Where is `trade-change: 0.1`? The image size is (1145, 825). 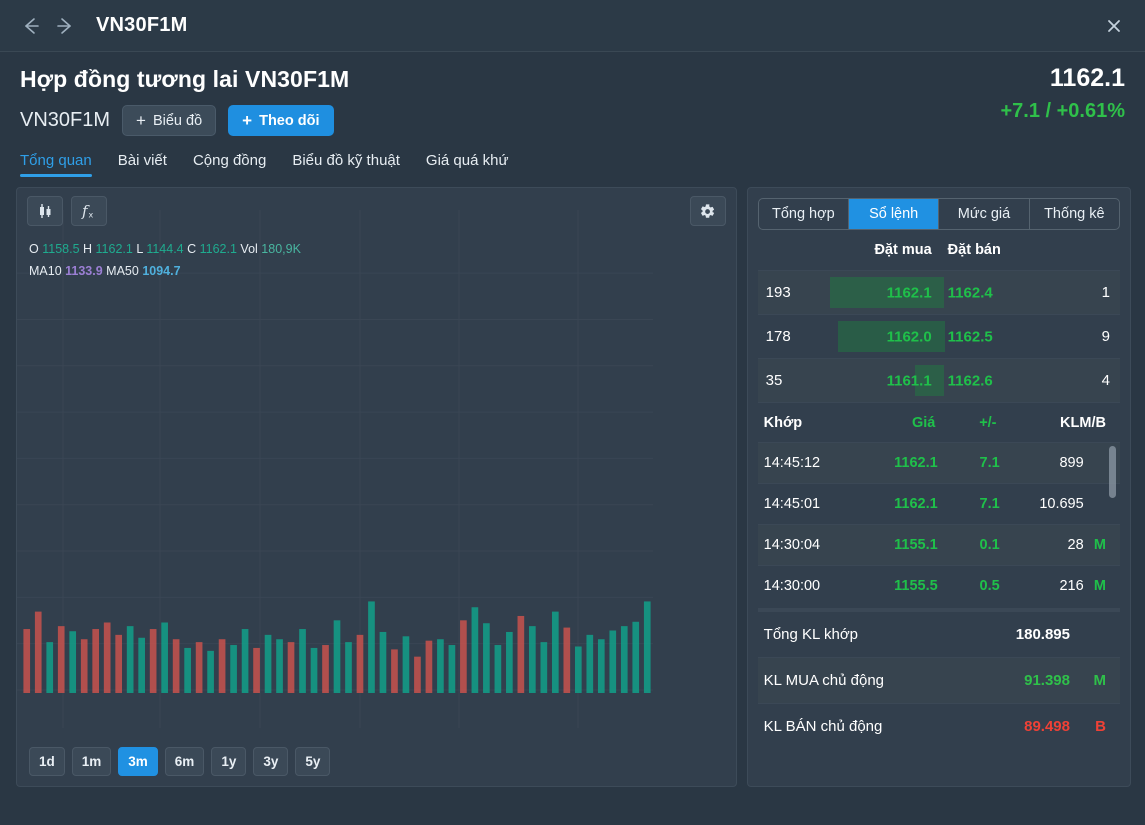
trade-change: 0.1 is located at coordinates (989, 545).